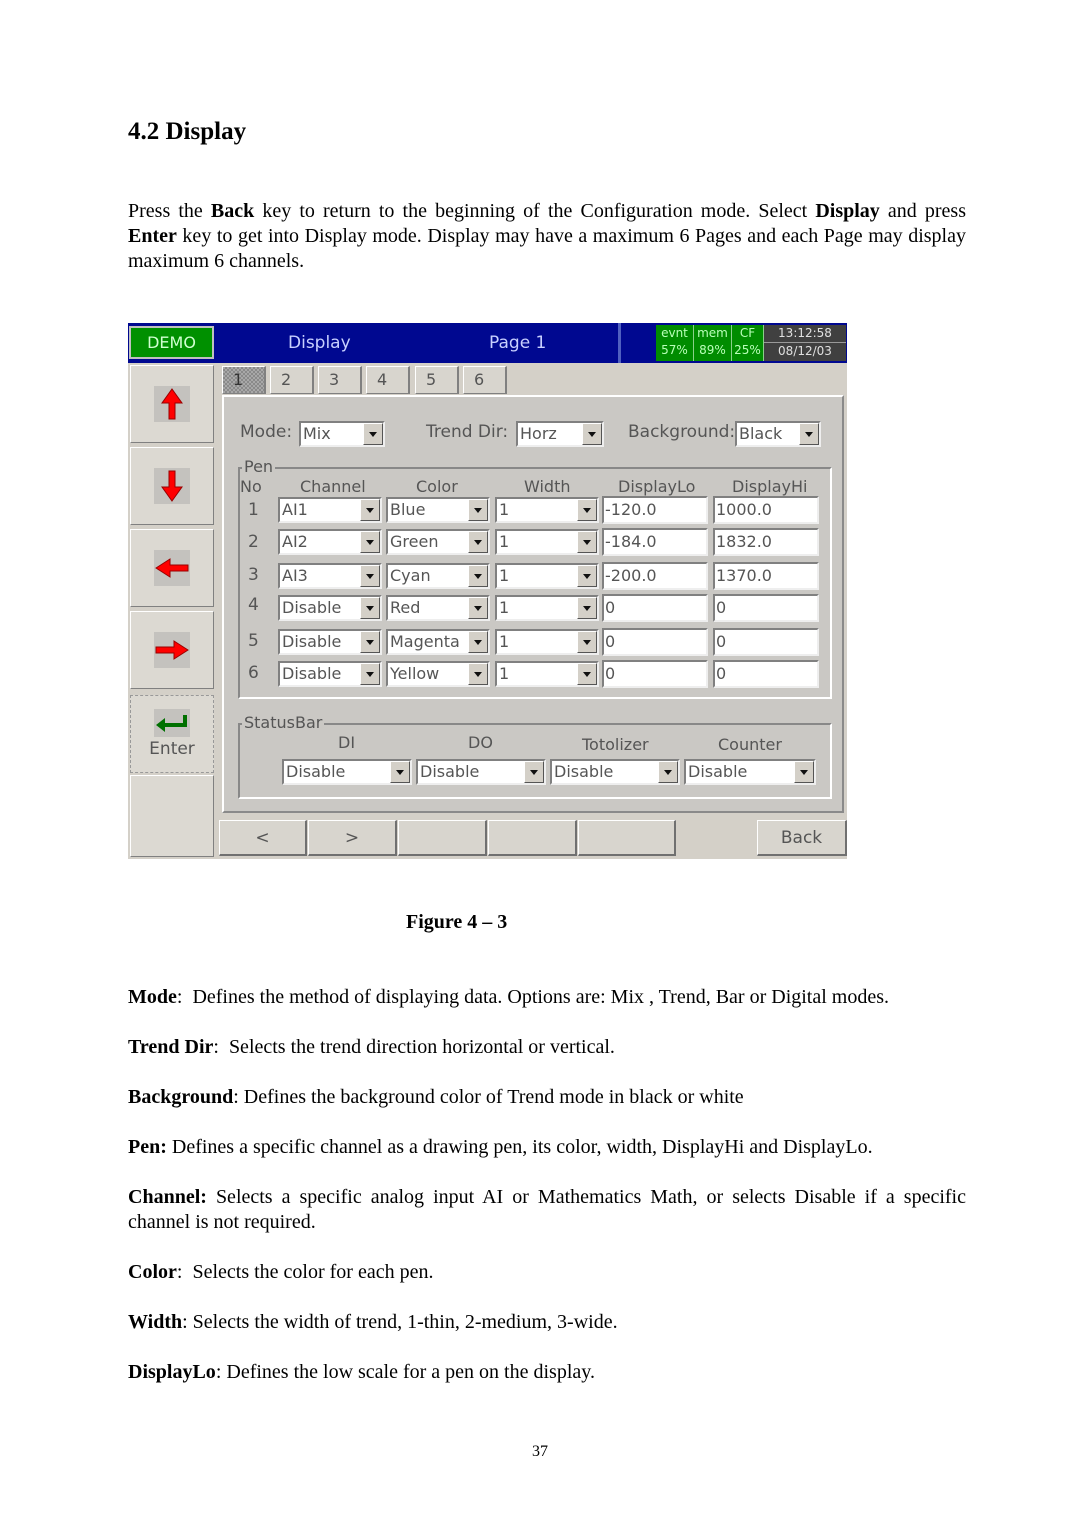 This screenshot has height=1528, width=1080. What do you see at coordinates (750, 772) in the screenshot?
I see `counter-select: Disable` at bounding box center [750, 772].